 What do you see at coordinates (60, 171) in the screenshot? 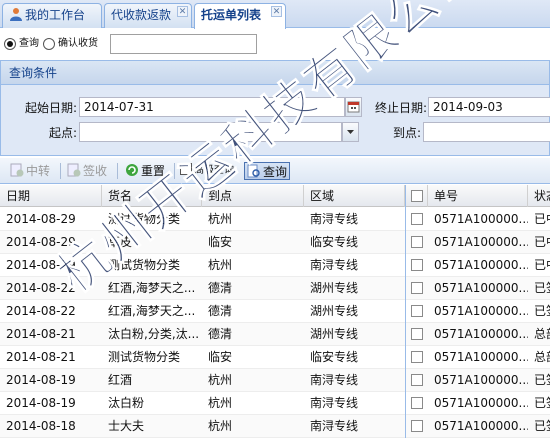
I see `toolbar-separator` at bounding box center [60, 171].